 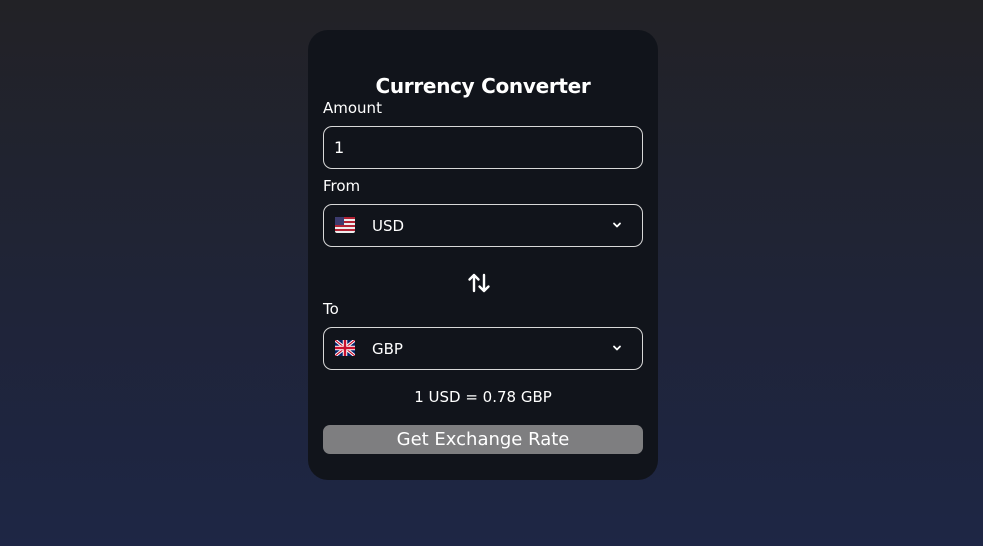 What do you see at coordinates (345, 225) in the screenshot?
I see `us-flag-icon` at bounding box center [345, 225].